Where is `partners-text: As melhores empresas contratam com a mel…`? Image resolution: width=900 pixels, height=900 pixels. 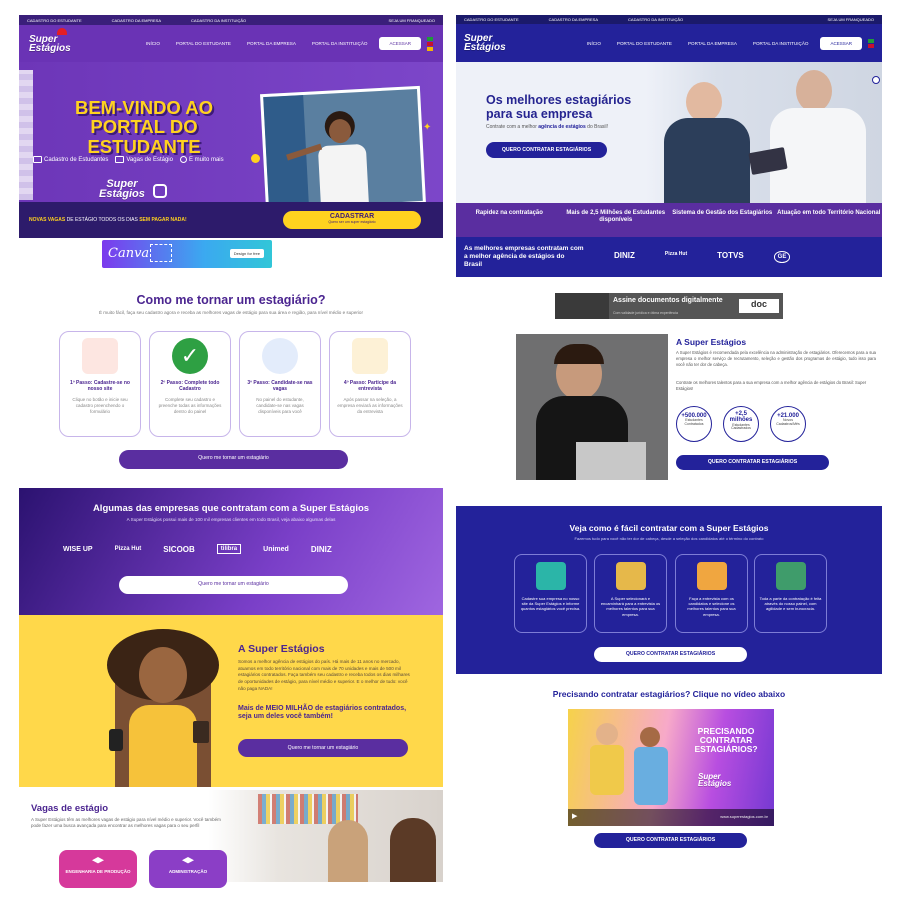
partners-text: As melhores empresas contratam com a mel… is located at coordinates (524, 256).